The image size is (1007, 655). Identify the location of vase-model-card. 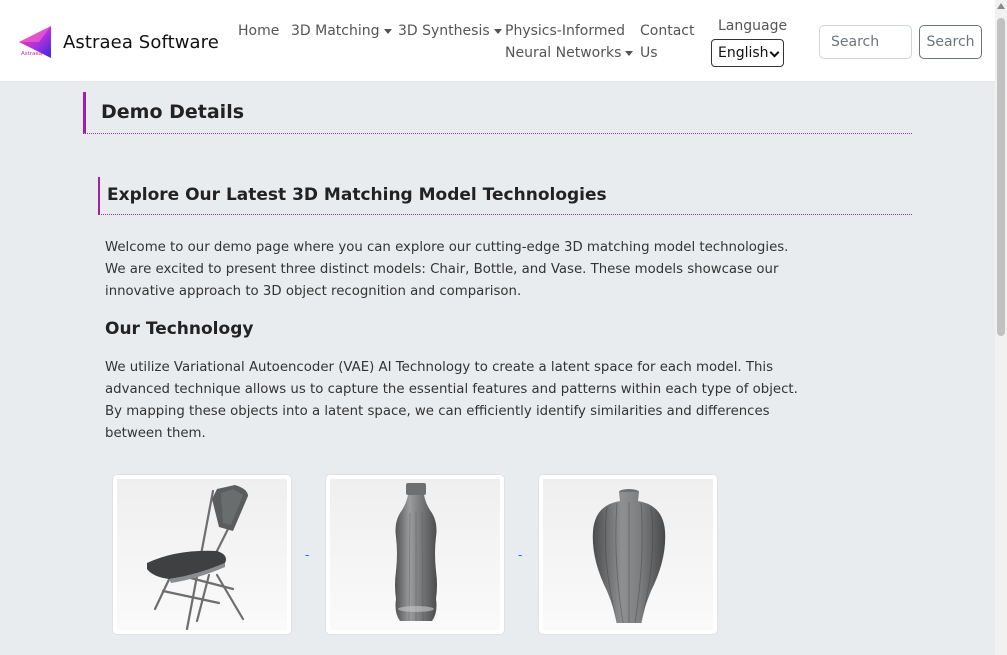
(628, 554).